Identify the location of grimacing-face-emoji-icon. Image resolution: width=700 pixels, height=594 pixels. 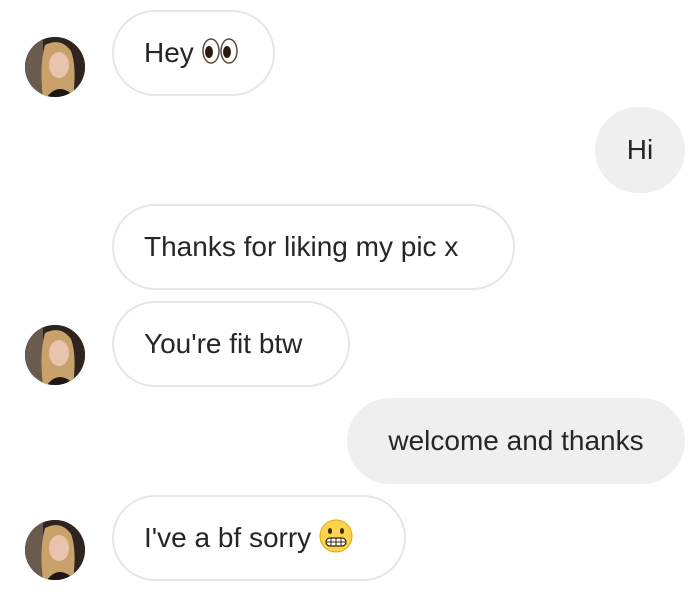
(336, 538).